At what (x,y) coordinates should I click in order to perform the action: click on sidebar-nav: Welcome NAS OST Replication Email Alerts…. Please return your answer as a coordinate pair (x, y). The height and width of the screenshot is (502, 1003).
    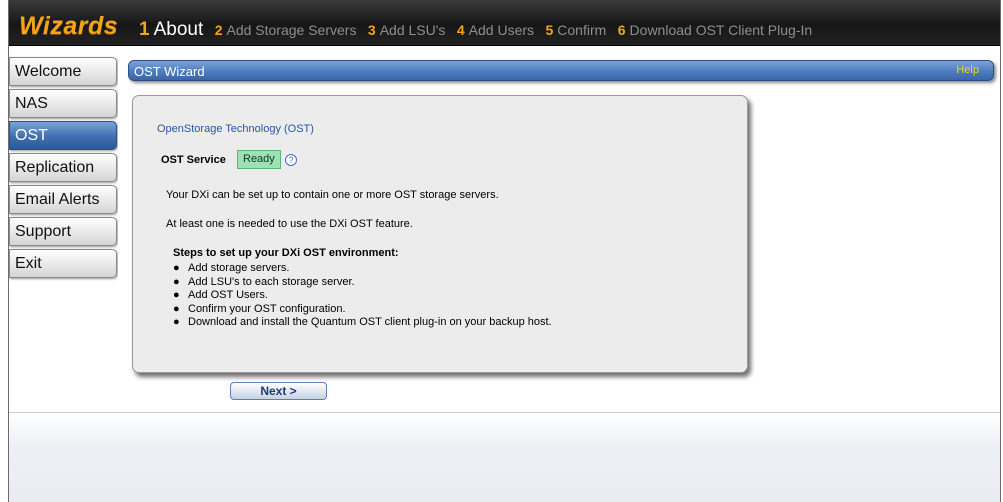
    Looking at the image, I should click on (63, 169).